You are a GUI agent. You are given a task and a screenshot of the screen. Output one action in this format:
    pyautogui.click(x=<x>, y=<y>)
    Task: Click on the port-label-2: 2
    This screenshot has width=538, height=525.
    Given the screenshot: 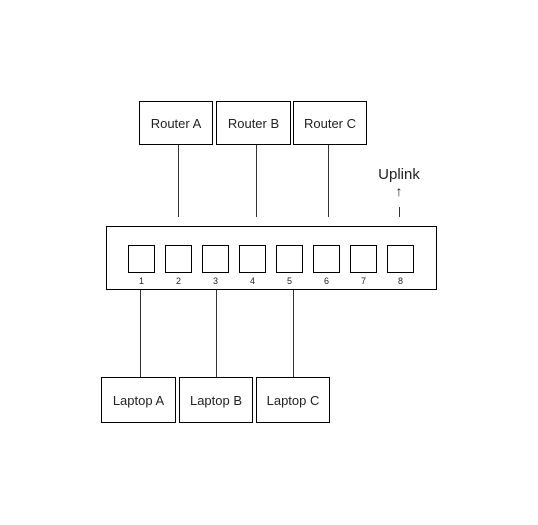 What is the action you would take?
    pyautogui.click(x=178, y=281)
    